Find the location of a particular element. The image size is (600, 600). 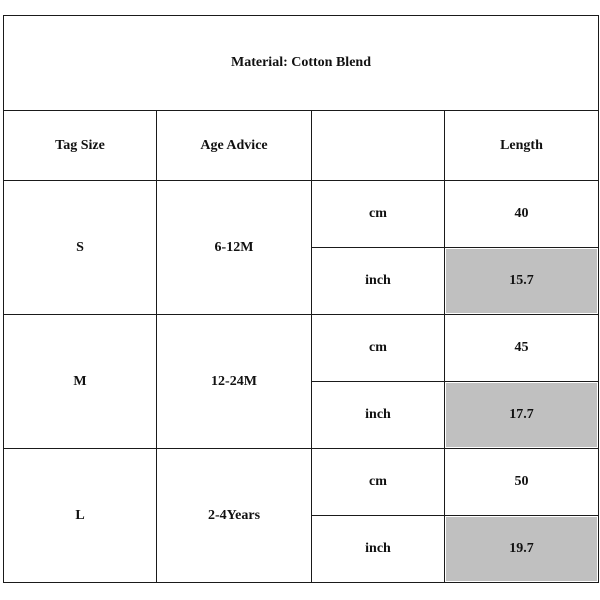

length-cell-shaded: 17.7 is located at coordinates (521, 415).